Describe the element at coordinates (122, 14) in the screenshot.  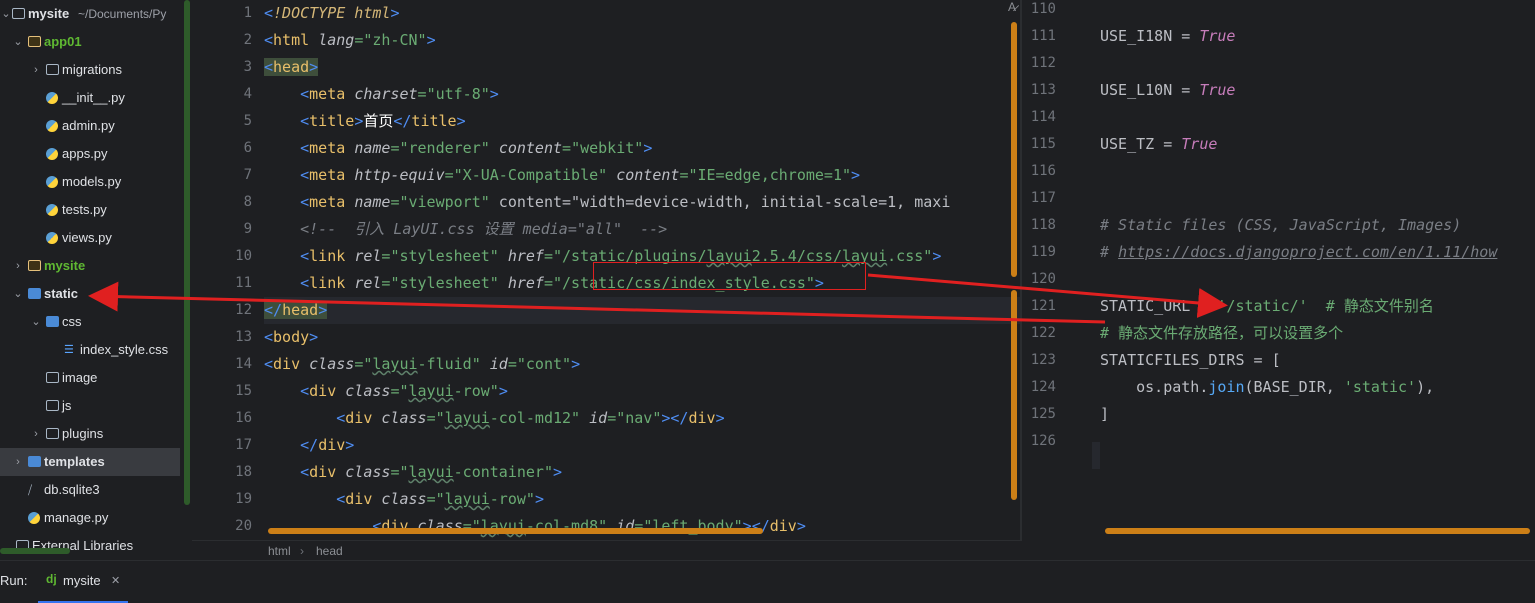
I see `tree-root-path: ~/Documents/Py` at that location.